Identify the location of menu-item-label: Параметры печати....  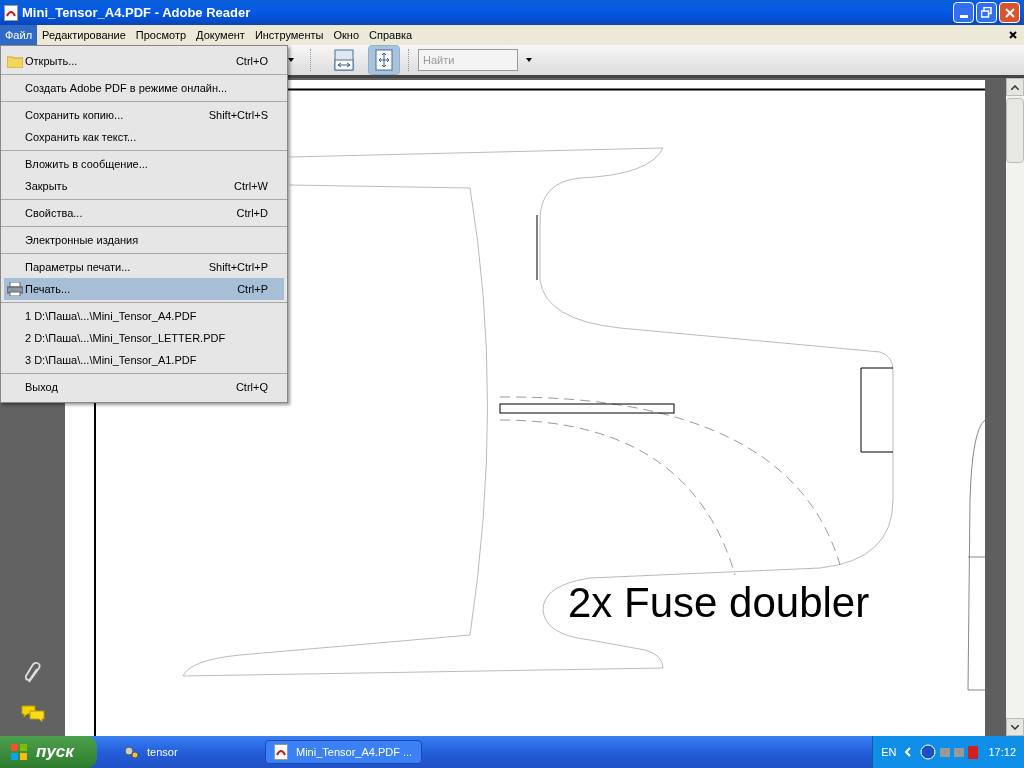
(78, 267).